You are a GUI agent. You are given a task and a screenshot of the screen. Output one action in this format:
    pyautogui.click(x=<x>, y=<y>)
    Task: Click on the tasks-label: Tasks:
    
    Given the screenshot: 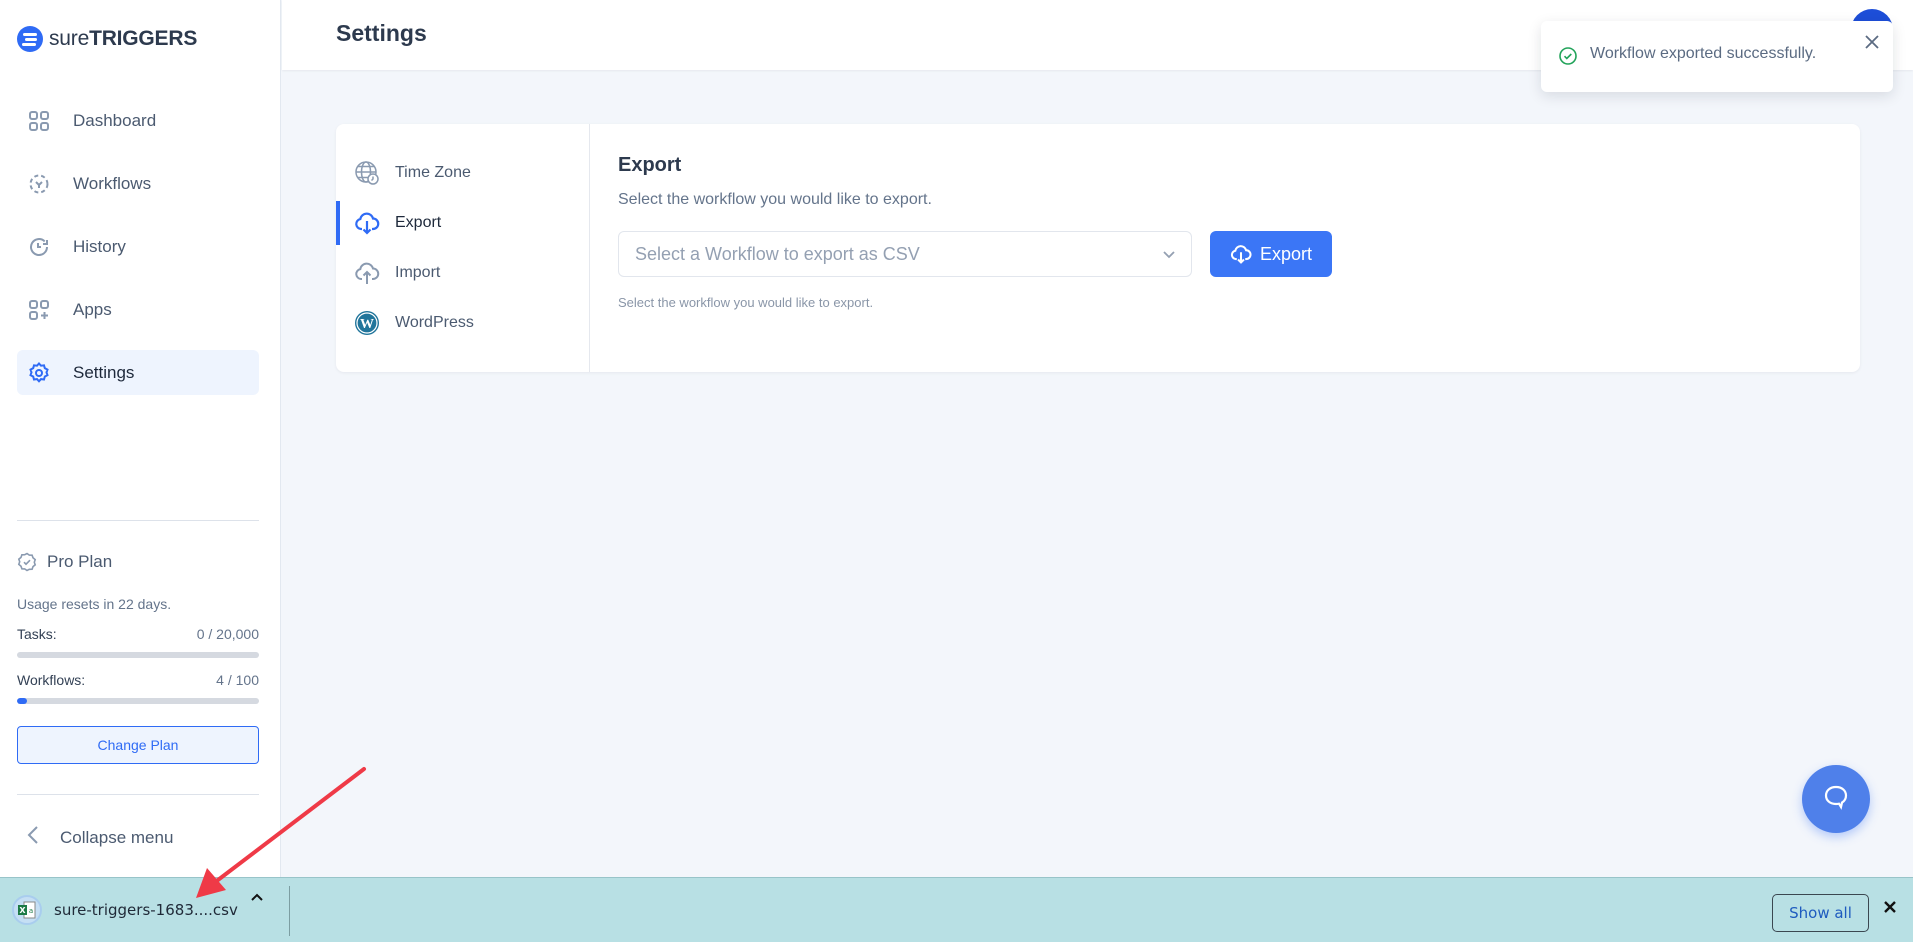 What is the action you would take?
    pyautogui.click(x=37, y=634)
    